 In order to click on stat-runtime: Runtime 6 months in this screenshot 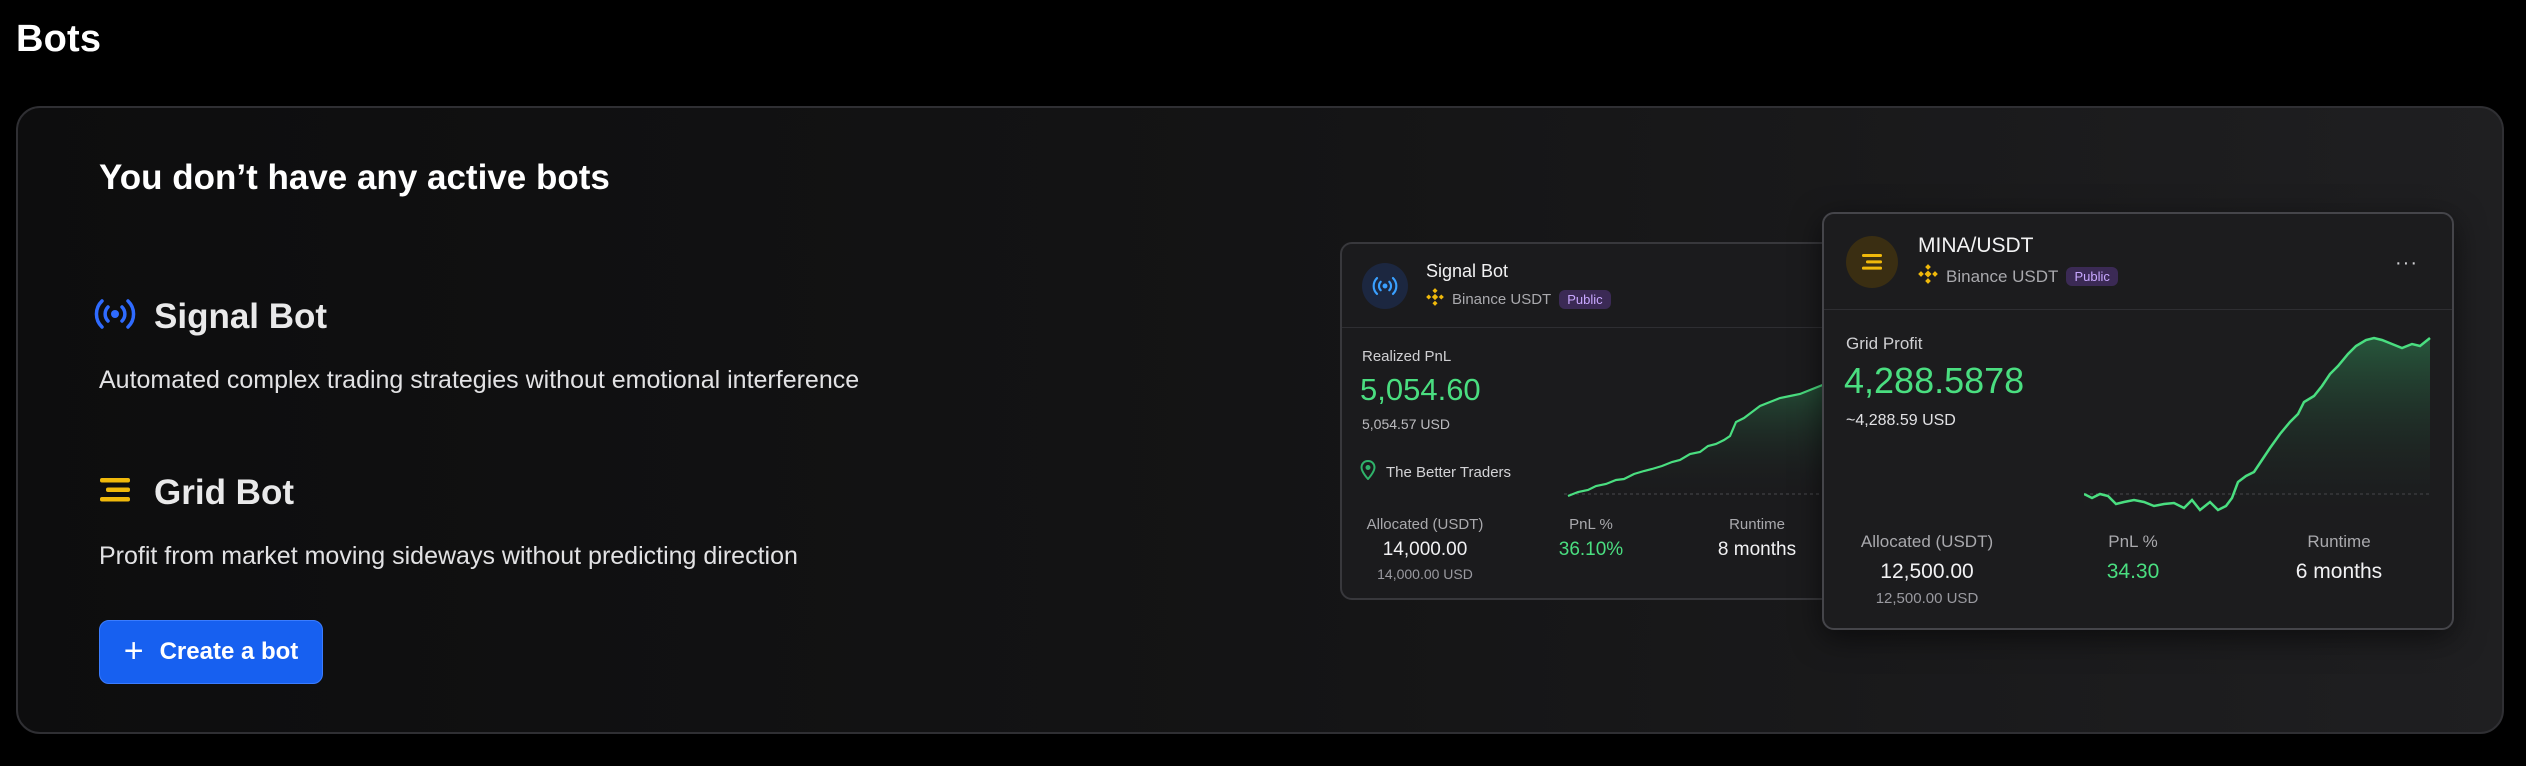, I will do `click(2339, 569)`.